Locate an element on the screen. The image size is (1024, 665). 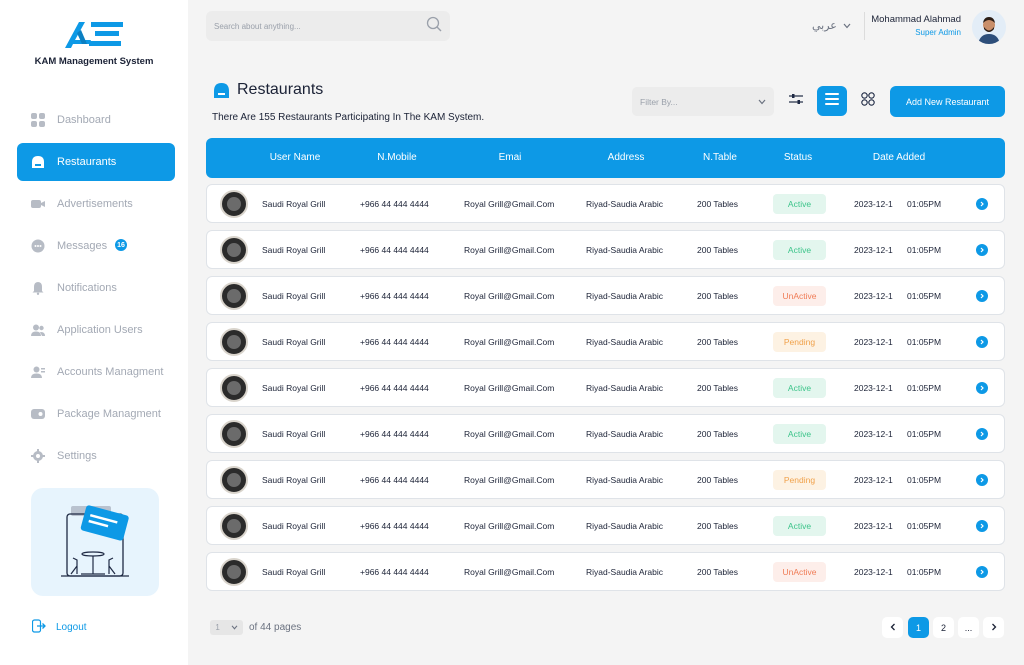
chevron-left-icon is located at coordinates (893, 628).